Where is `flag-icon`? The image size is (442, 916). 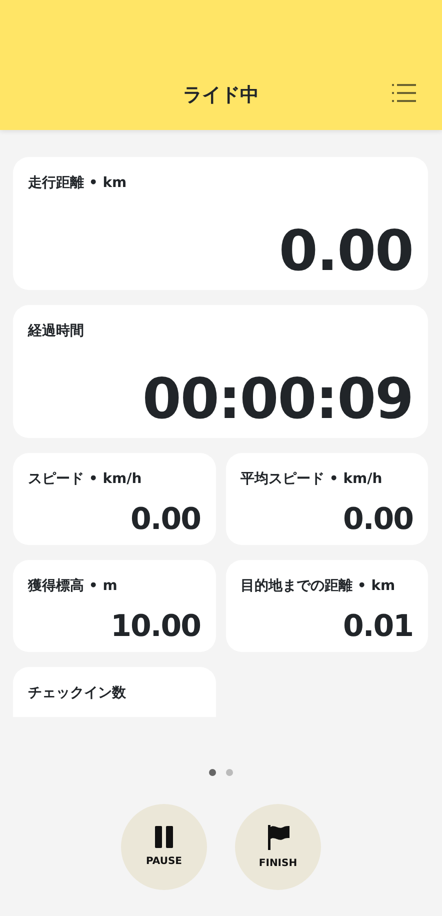
flag-icon is located at coordinates (278, 837).